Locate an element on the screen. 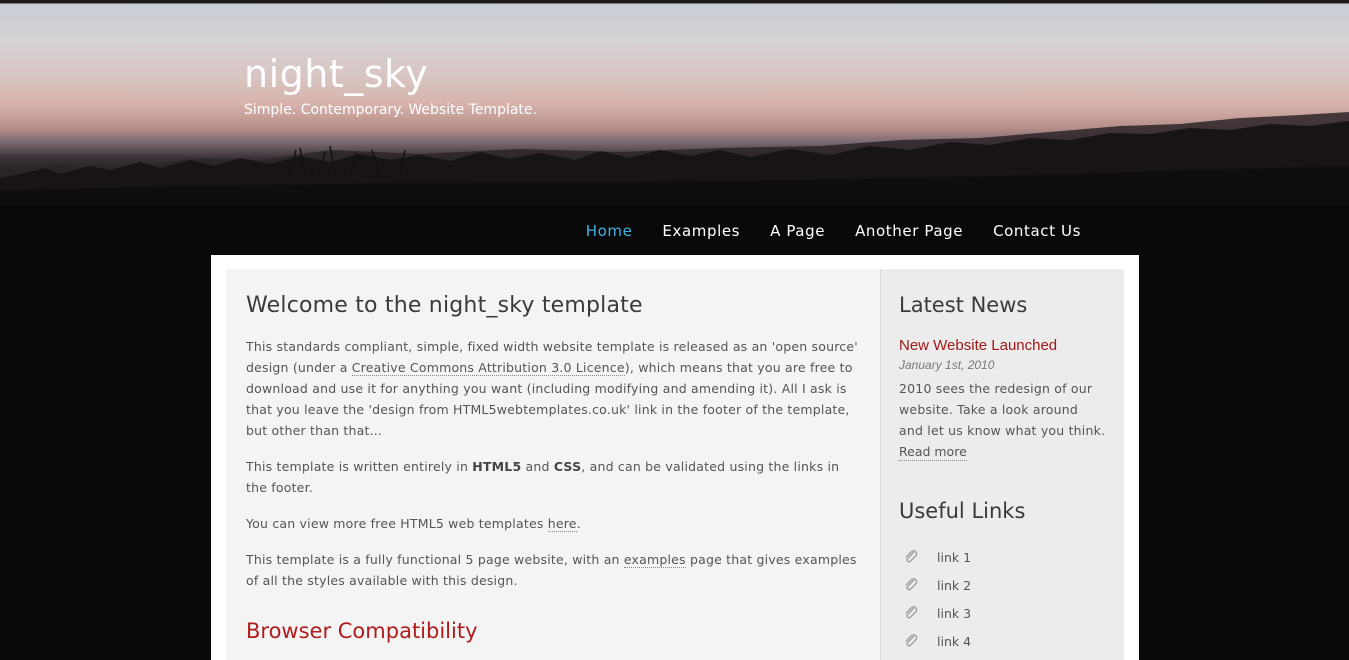 Image resolution: width=1349 pixels, height=660 pixels. examples-link: examples is located at coordinates (654, 560).